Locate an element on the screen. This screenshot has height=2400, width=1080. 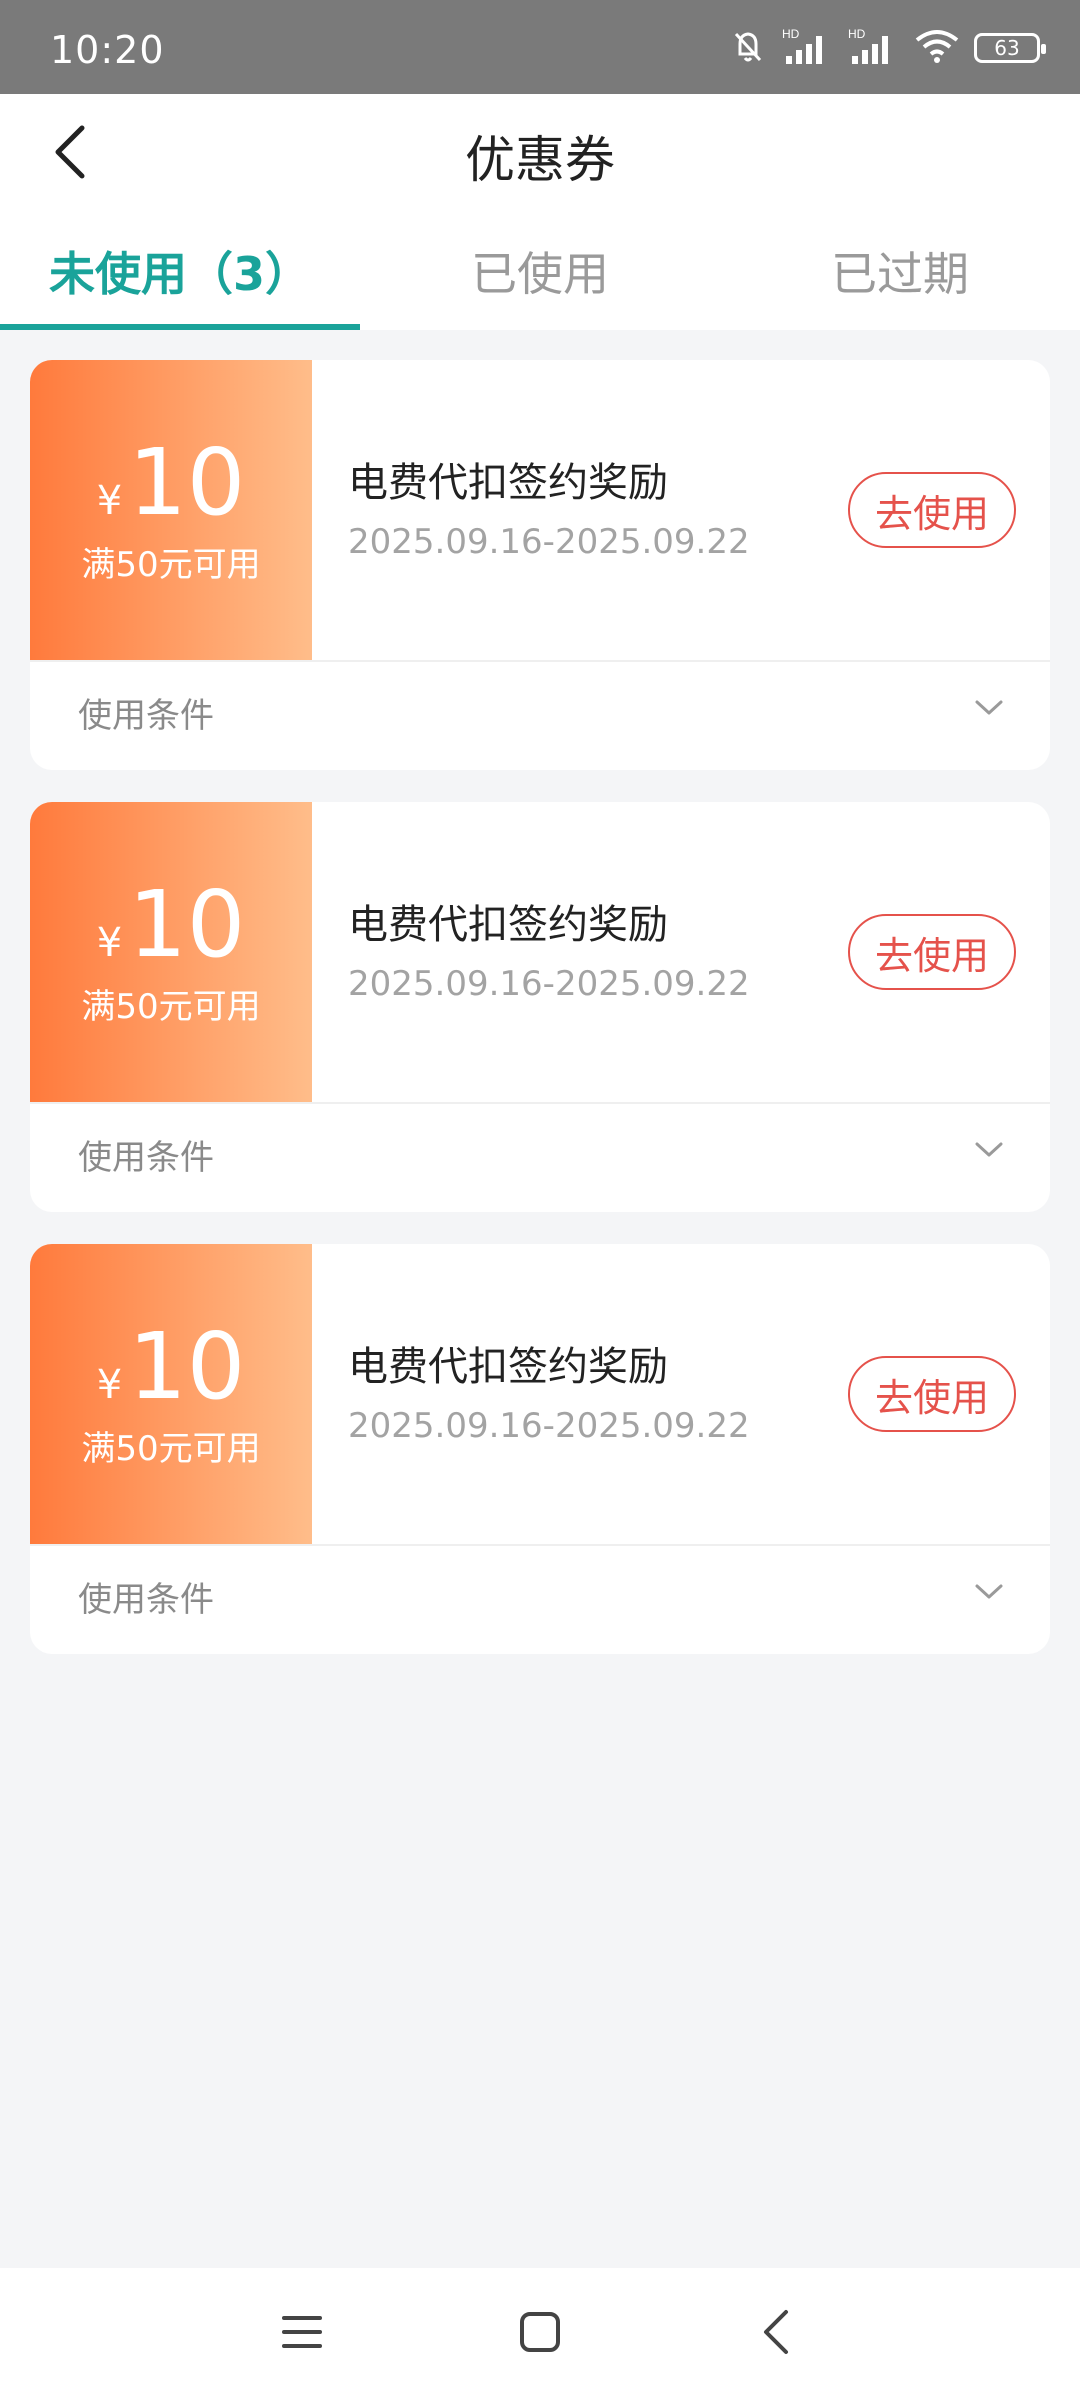
status-icons: HD HD 63 is located at coordinates (887, 48).